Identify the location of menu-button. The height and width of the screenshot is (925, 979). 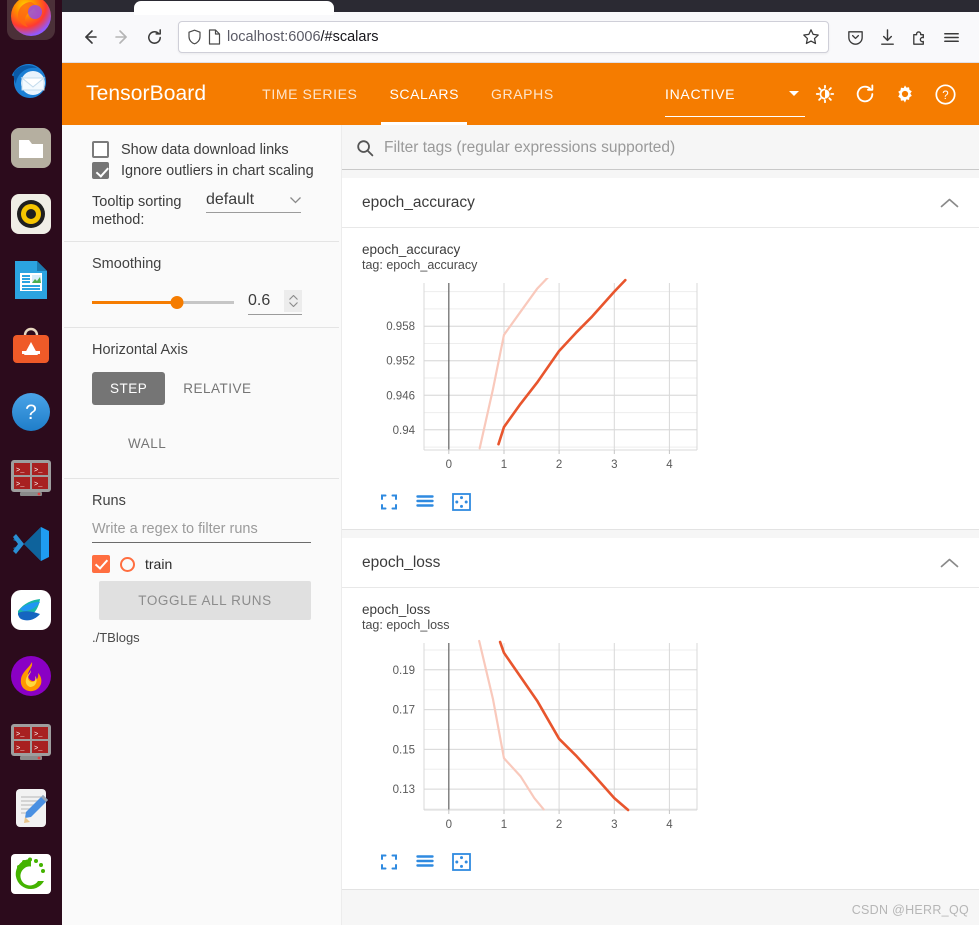
(951, 37).